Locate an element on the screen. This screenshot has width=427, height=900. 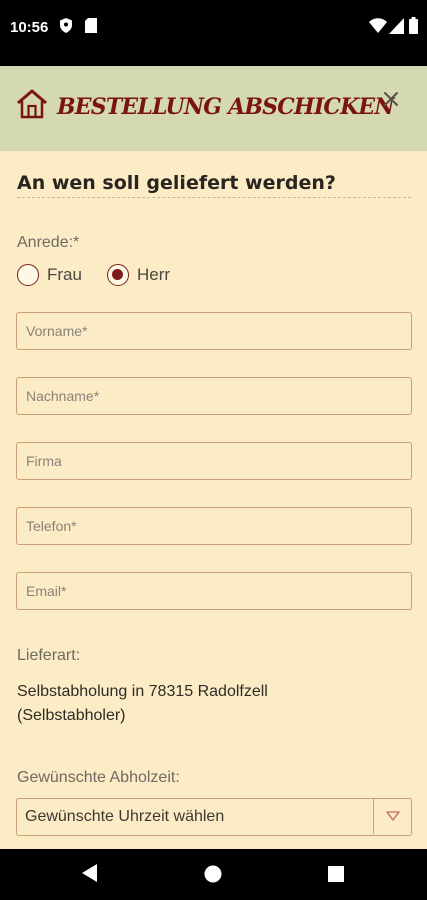
section-divider is located at coordinates (214, 197).